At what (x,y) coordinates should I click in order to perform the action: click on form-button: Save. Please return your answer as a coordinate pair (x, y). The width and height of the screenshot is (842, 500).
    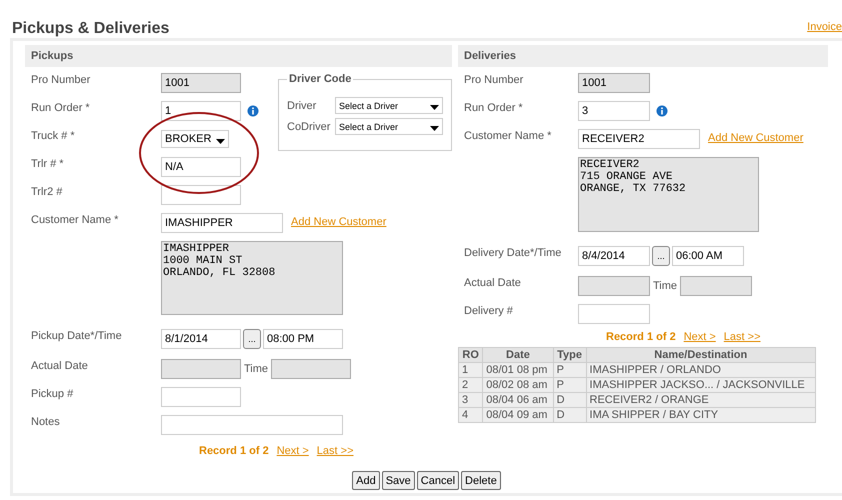
    Looking at the image, I should click on (398, 480).